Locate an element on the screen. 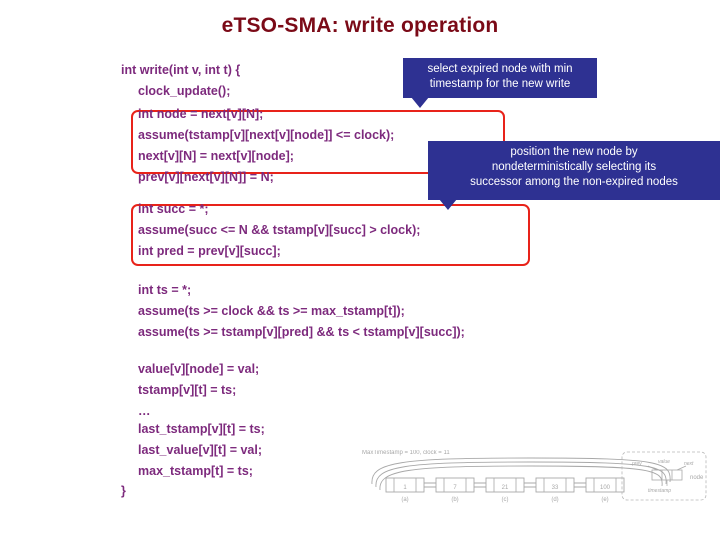 The width and height of the screenshot is (720, 540). diagram-header-label: MaxTimestamp = 100, clock = 11 is located at coordinates (406, 453).